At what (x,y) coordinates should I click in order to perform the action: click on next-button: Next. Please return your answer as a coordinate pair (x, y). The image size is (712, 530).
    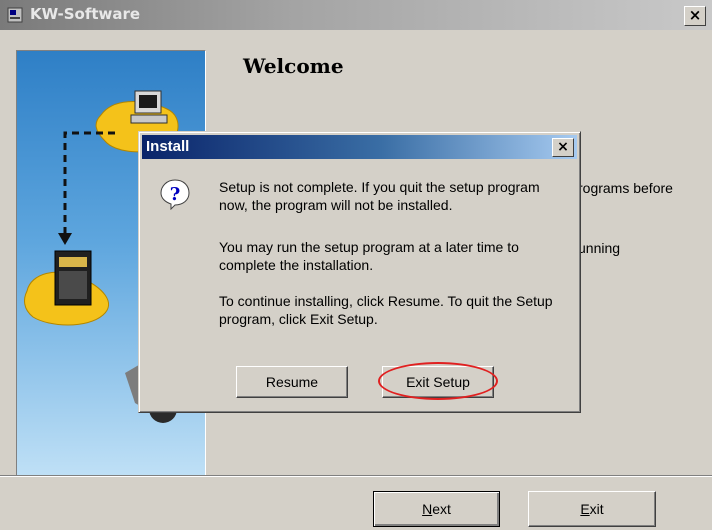
    Looking at the image, I should click on (436, 509).